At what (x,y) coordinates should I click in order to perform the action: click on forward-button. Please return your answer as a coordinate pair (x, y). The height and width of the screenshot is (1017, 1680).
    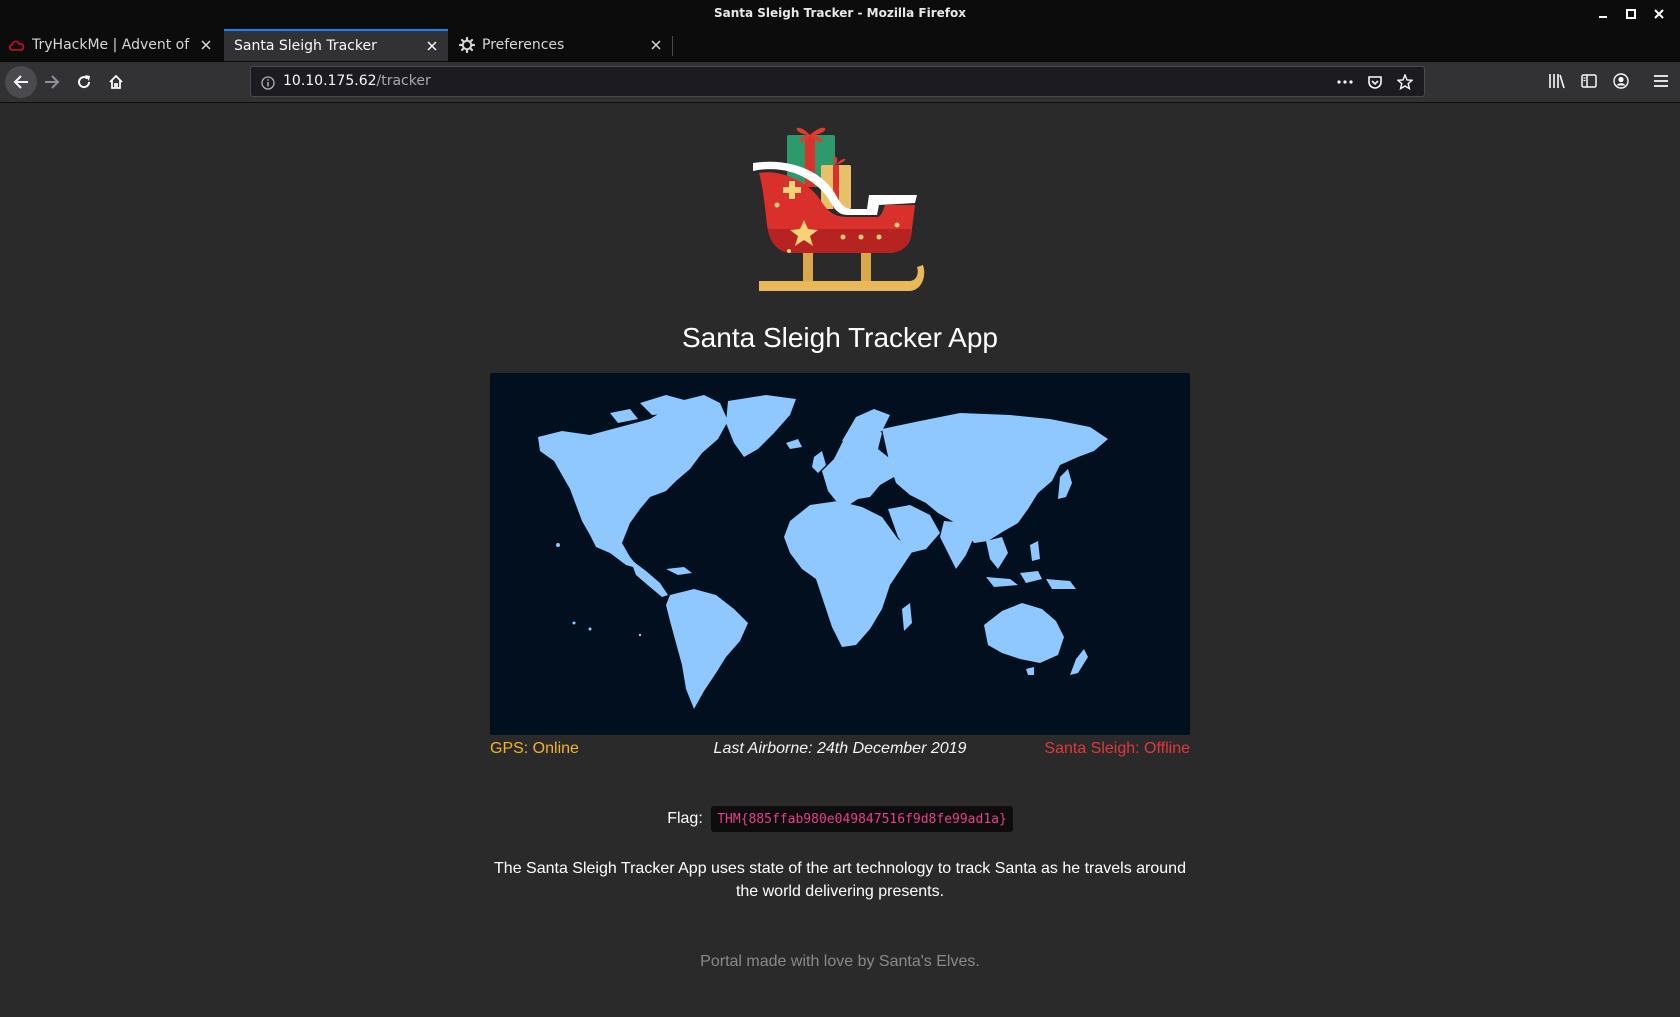
    Looking at the image, I should click on (52, 82).